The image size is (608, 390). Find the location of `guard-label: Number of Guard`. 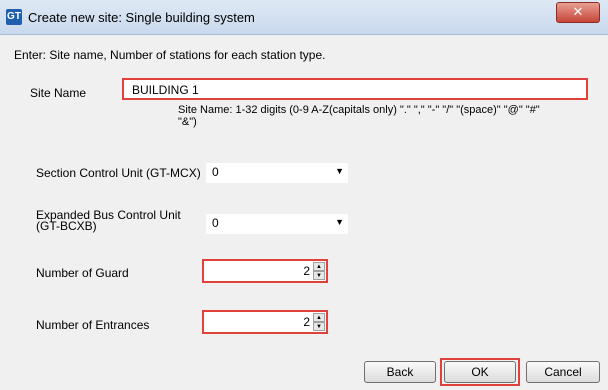

guard-label: Number of Guard is located at coordinates (82, 273).